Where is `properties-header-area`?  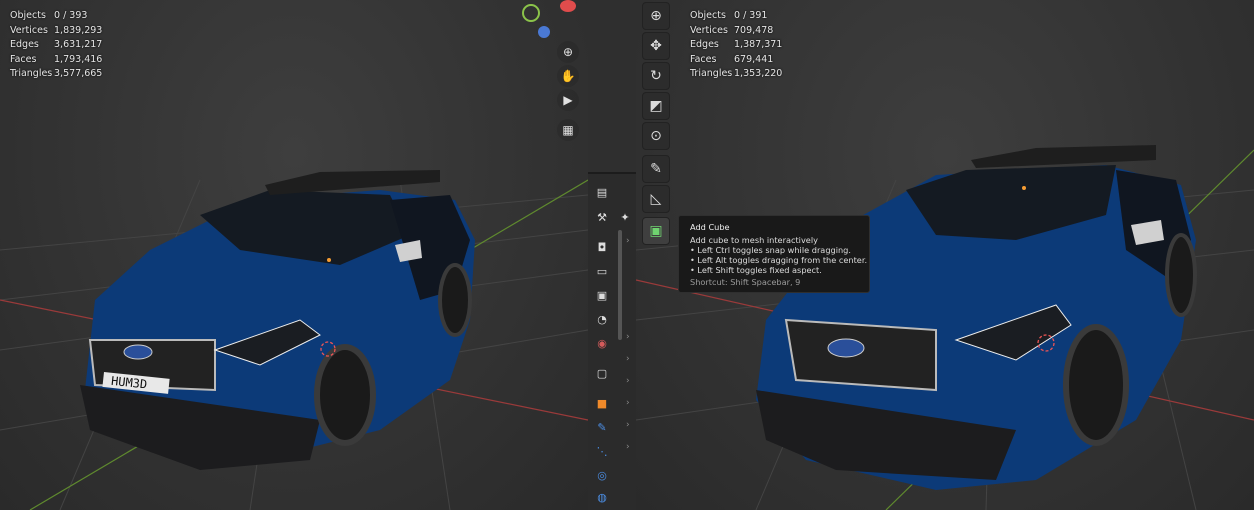 properties-header-area is located at coordinates (612, 86).